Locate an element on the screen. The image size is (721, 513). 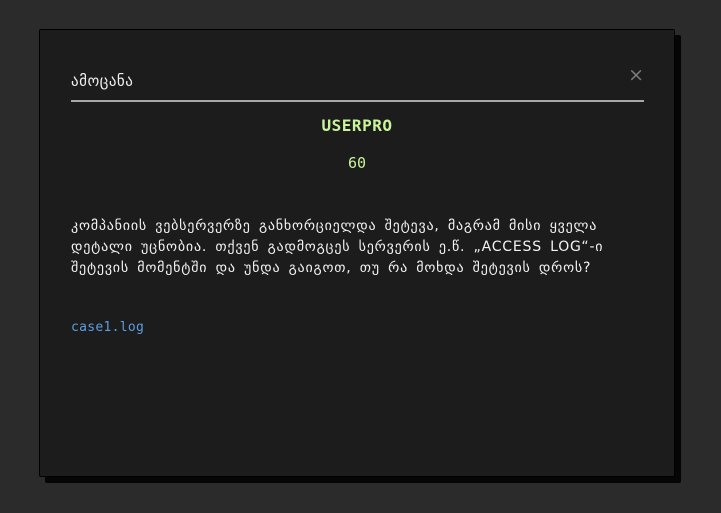
file-download-link: case1.log is located at coordinates (107, 327).